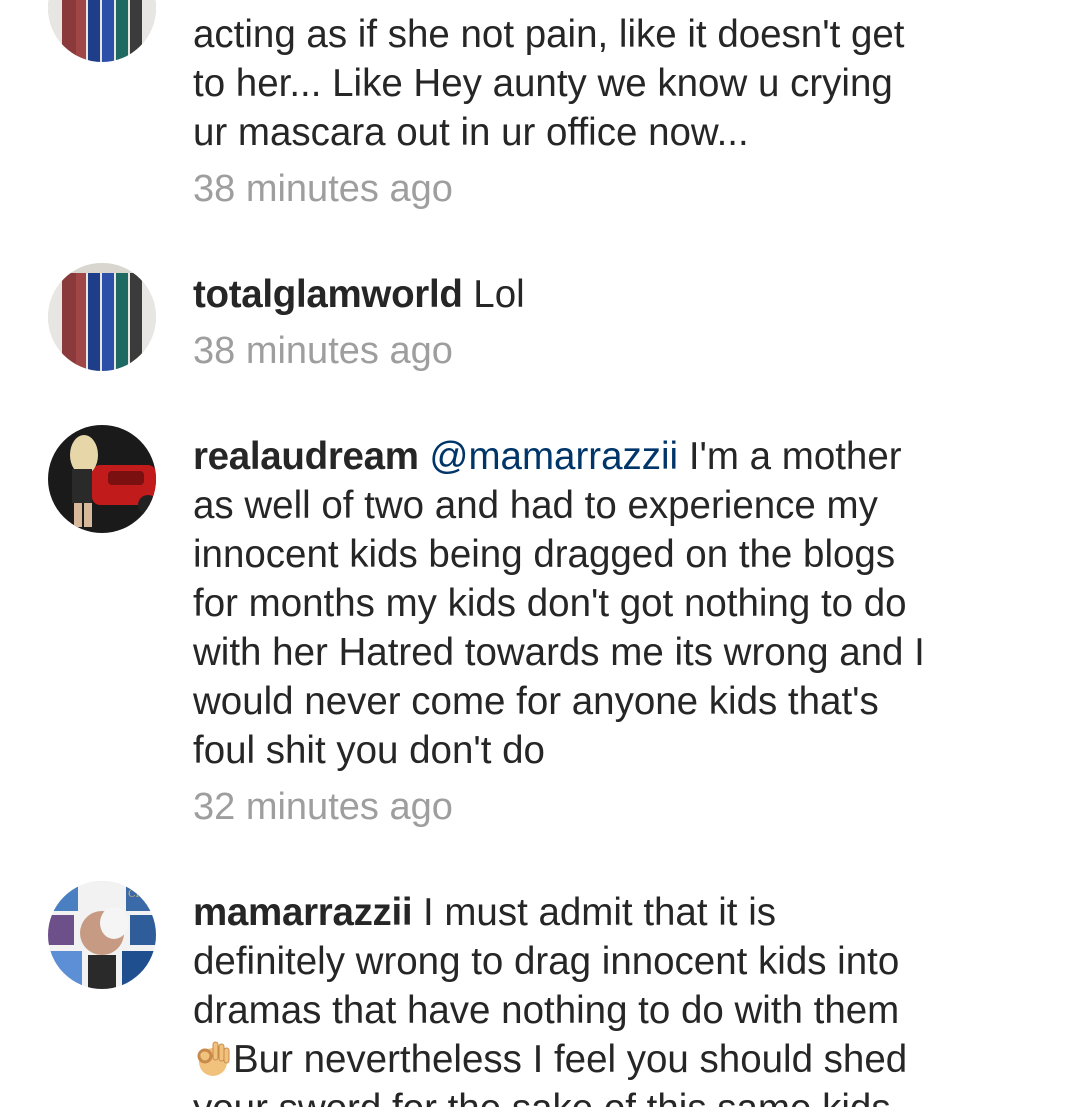 The width and height of the screenshot is (1080, 1107). Describe the element at coordinates (213, 1058) in the screenshot. I see `ok-hand-emoji-icon` at that location.